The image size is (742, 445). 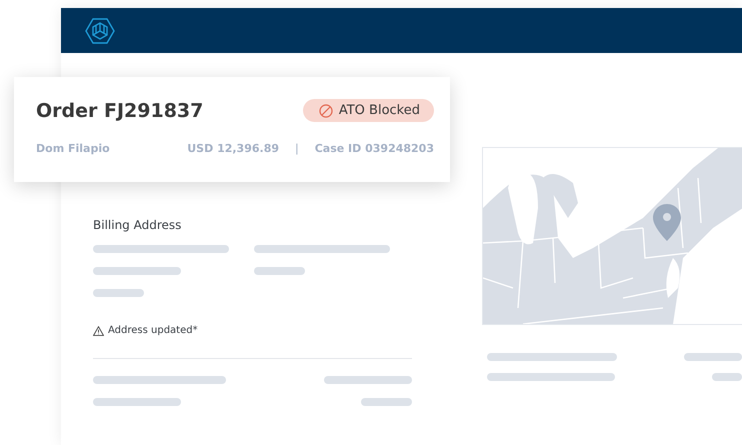 I want to click on status-badge: ATO Blocked, so click(x=368, y=110).